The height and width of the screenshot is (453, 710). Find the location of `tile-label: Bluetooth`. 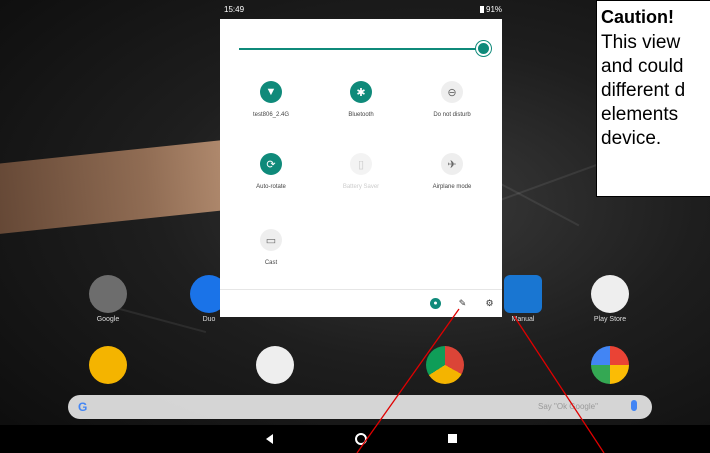

tile-label: Bluetooth is located at coordinates (361, 115).